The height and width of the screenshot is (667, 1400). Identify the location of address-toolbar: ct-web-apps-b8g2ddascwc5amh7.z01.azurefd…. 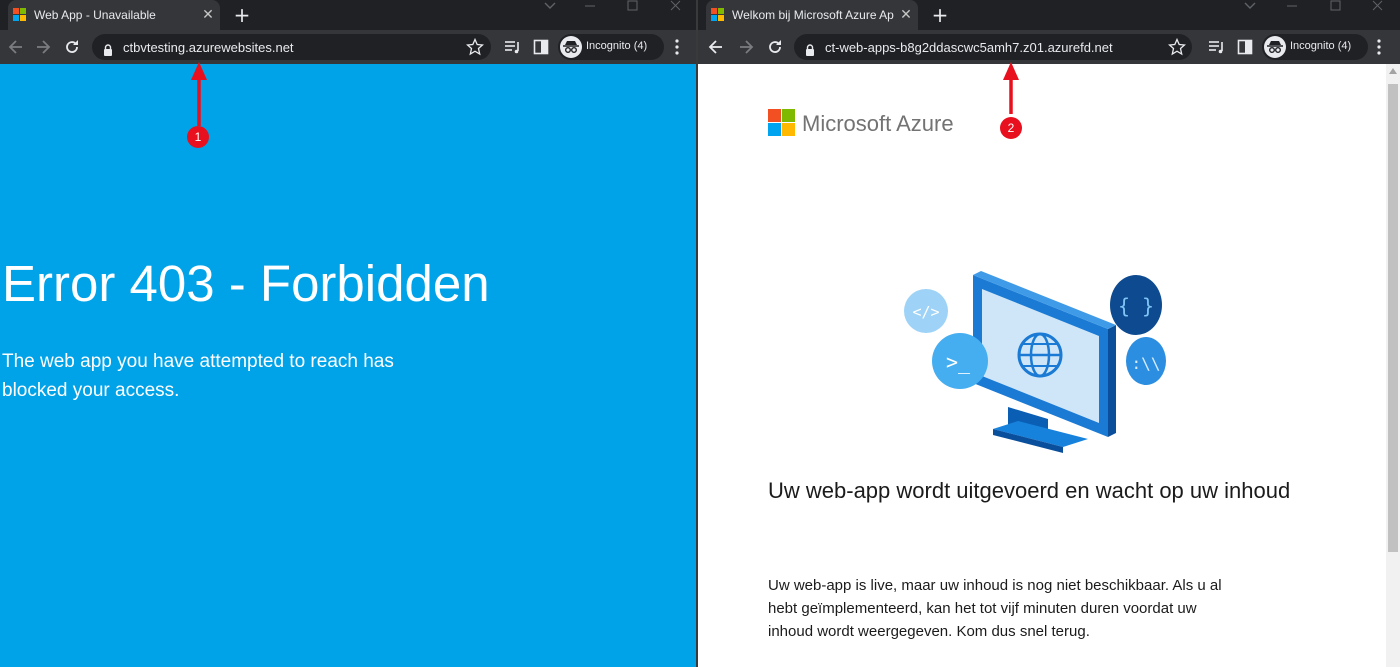
(1049, 47).